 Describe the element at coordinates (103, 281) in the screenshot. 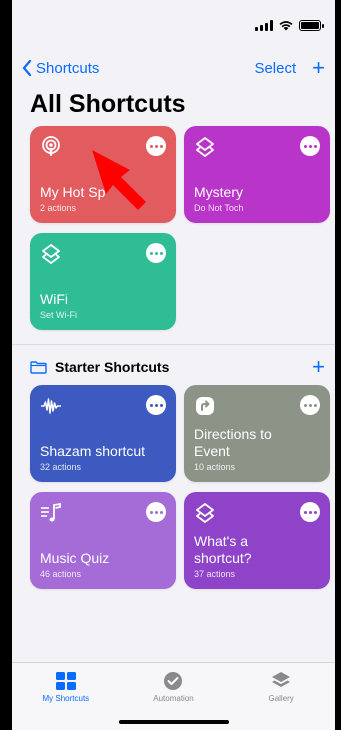

I see `shortcut-card-wifi: WiFi Set Wi-Fi` at that location.